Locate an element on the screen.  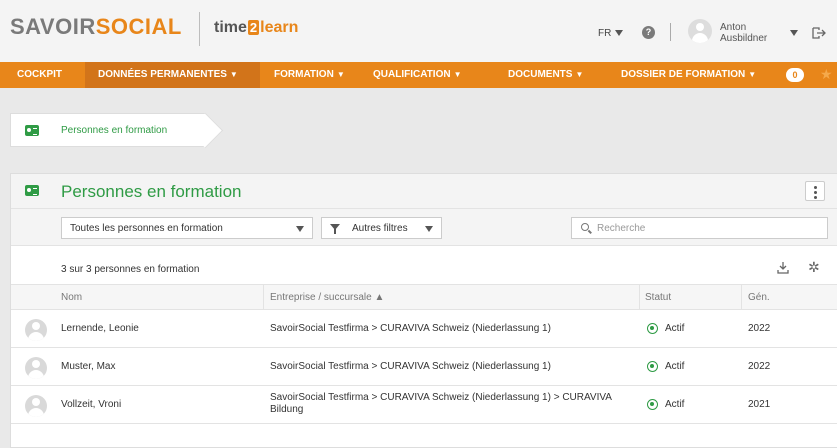
help-icon: ? is located at coordinates (648, 32).